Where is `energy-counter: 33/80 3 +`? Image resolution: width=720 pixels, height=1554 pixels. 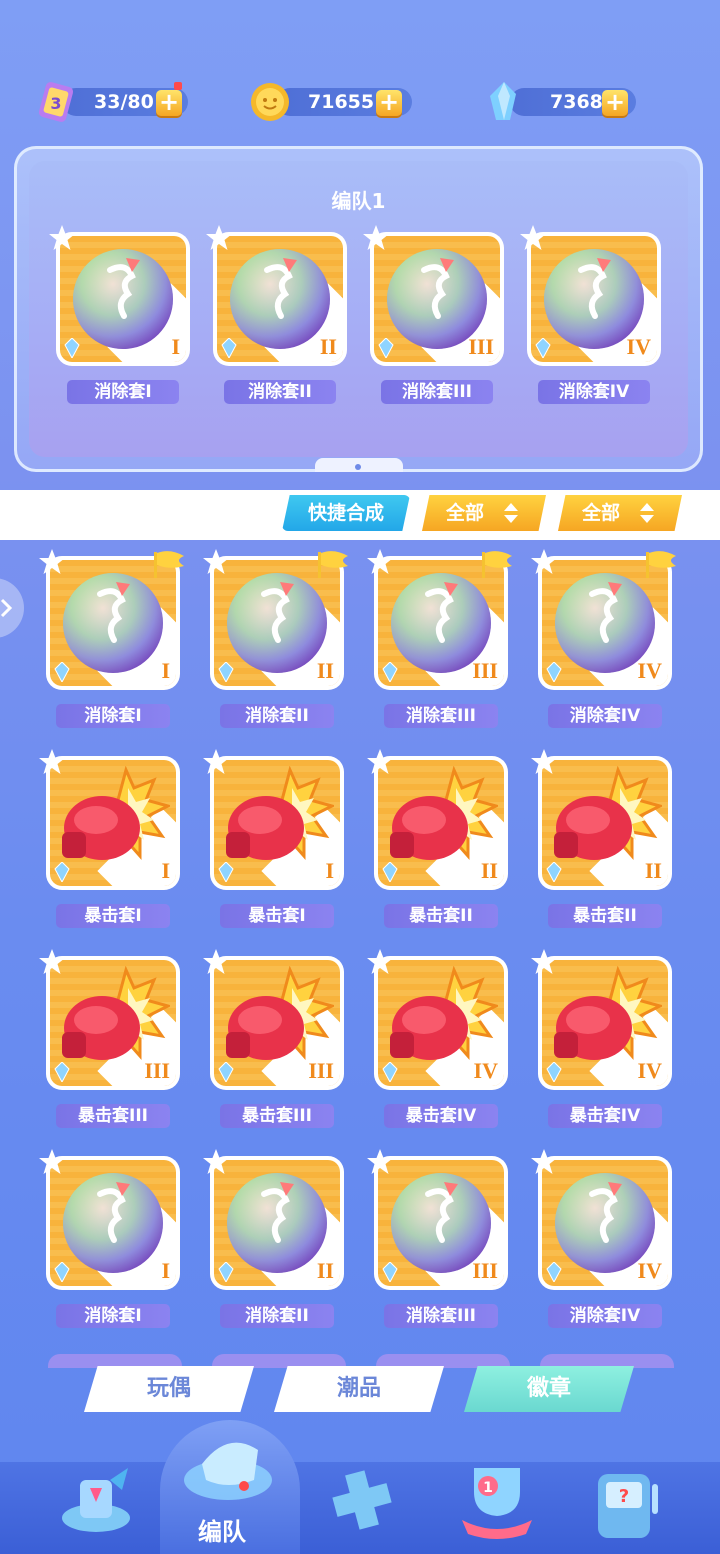
energy-counter: 33/80 3 + is located at coordinates (111, 102).